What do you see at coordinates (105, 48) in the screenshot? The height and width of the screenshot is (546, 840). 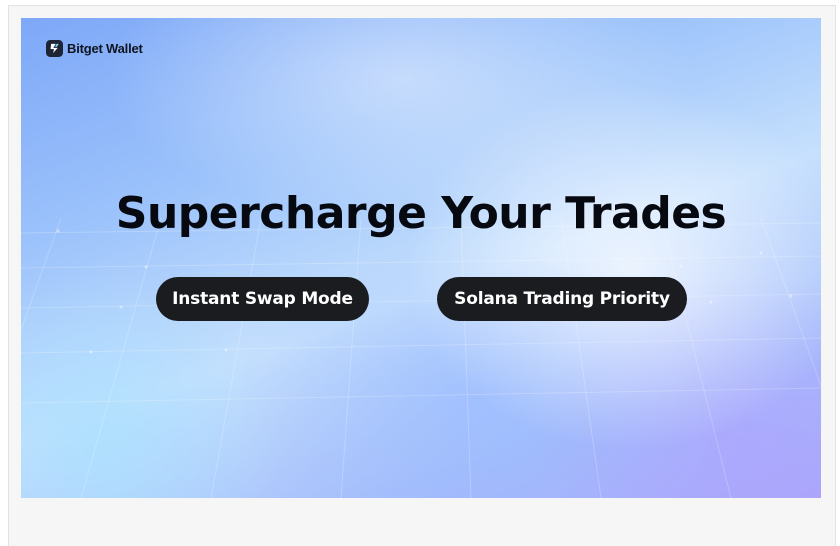 I see `brand-name: Bitget Wallet` at bounding box center [105, 48].